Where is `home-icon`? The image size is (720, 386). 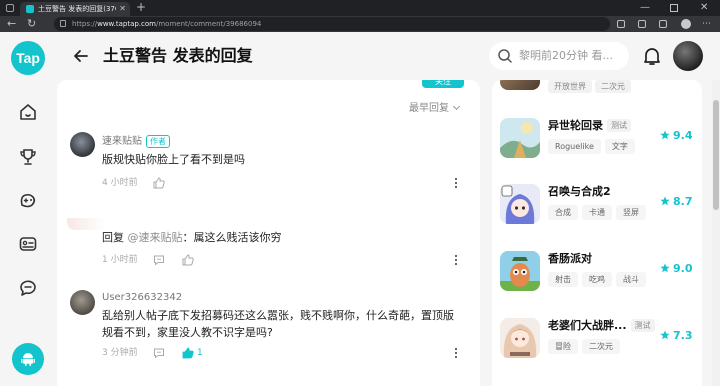 home-icon is located at coordinates (28, 112).